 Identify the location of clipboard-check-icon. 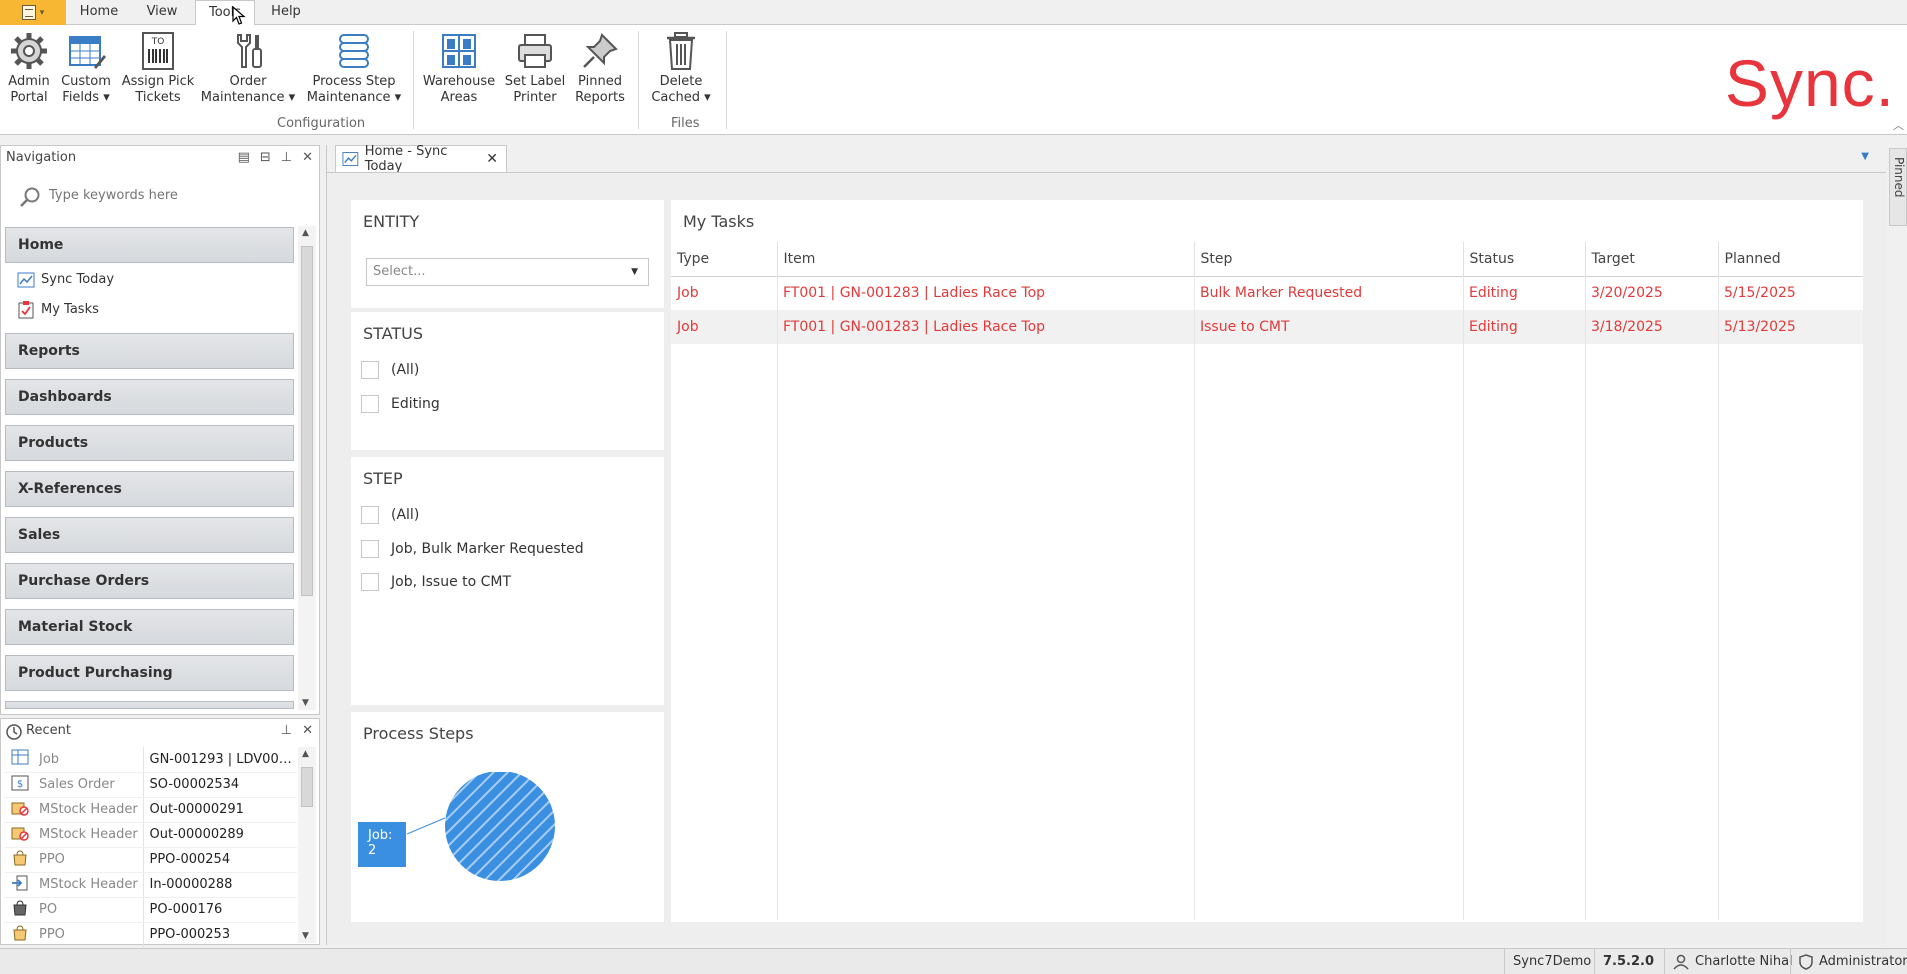
(26, 310).